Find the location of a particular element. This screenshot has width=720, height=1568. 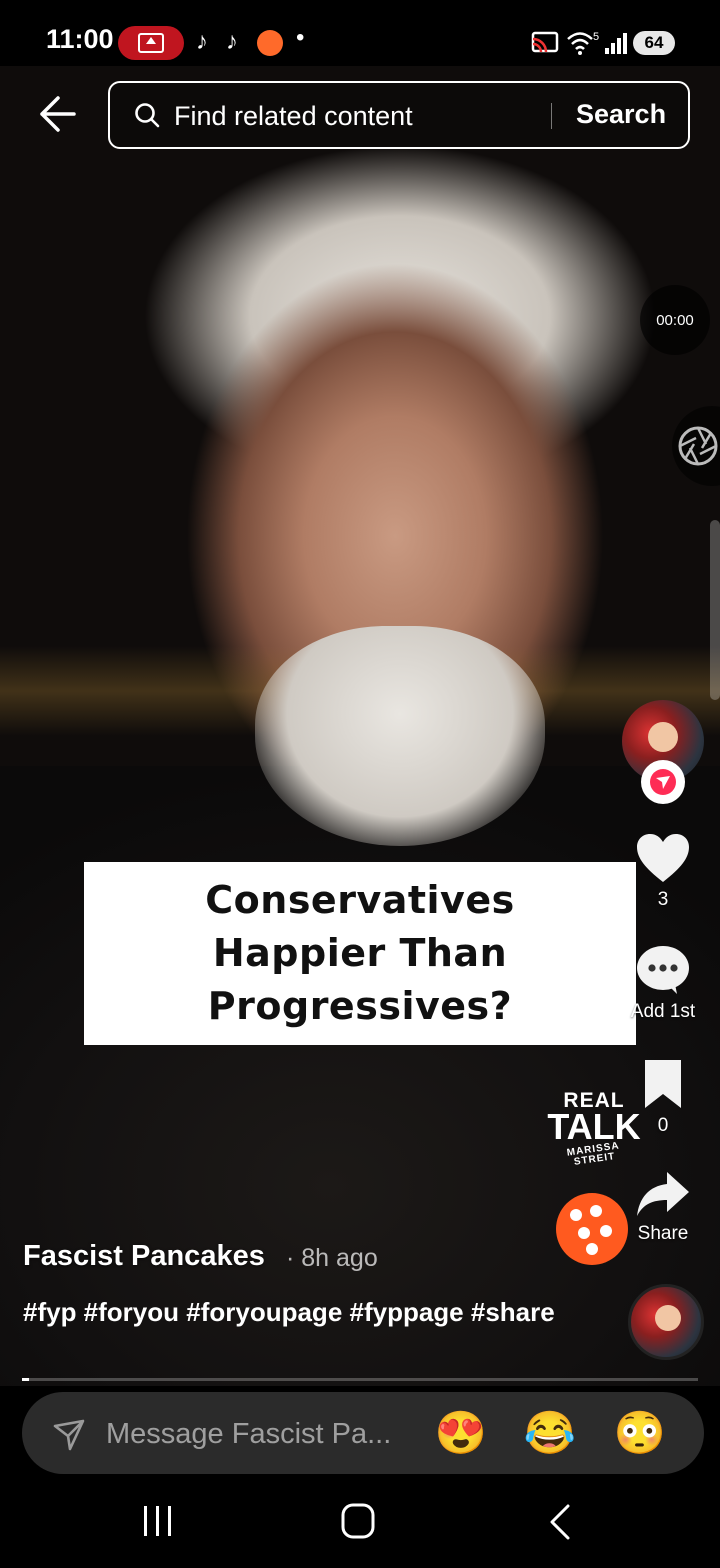

post-time: · 8h ago is located at coordinates (332, 1258).